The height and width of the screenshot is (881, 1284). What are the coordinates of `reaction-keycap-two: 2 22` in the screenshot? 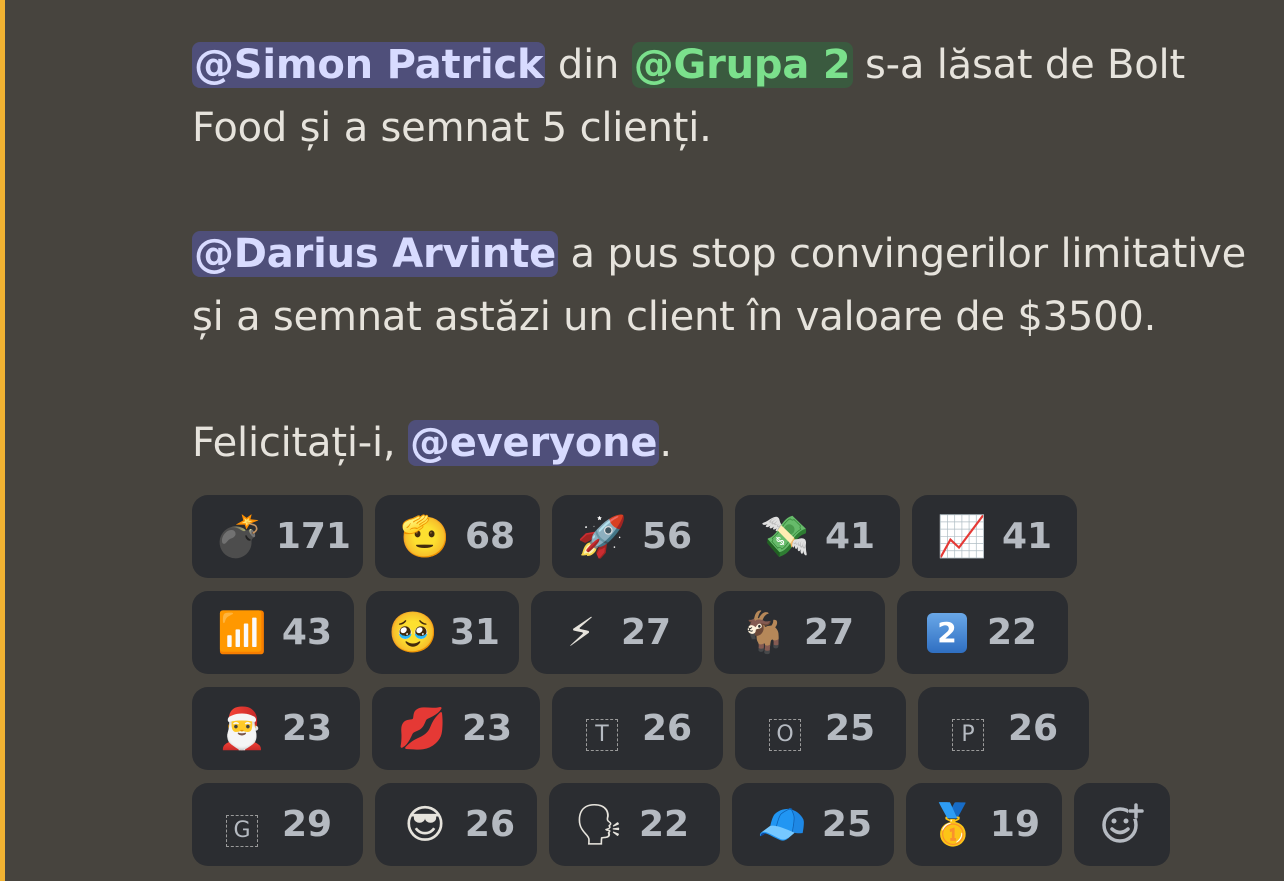 It's located at (982, 632).